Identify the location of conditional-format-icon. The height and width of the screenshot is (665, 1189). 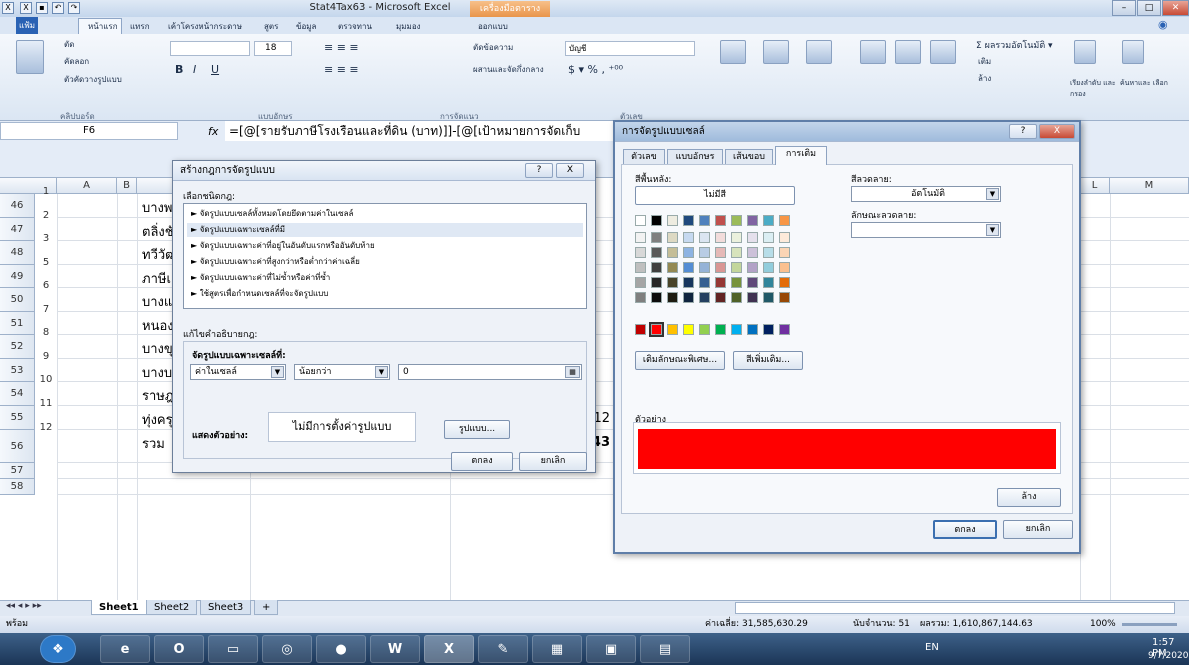
(733, 52).